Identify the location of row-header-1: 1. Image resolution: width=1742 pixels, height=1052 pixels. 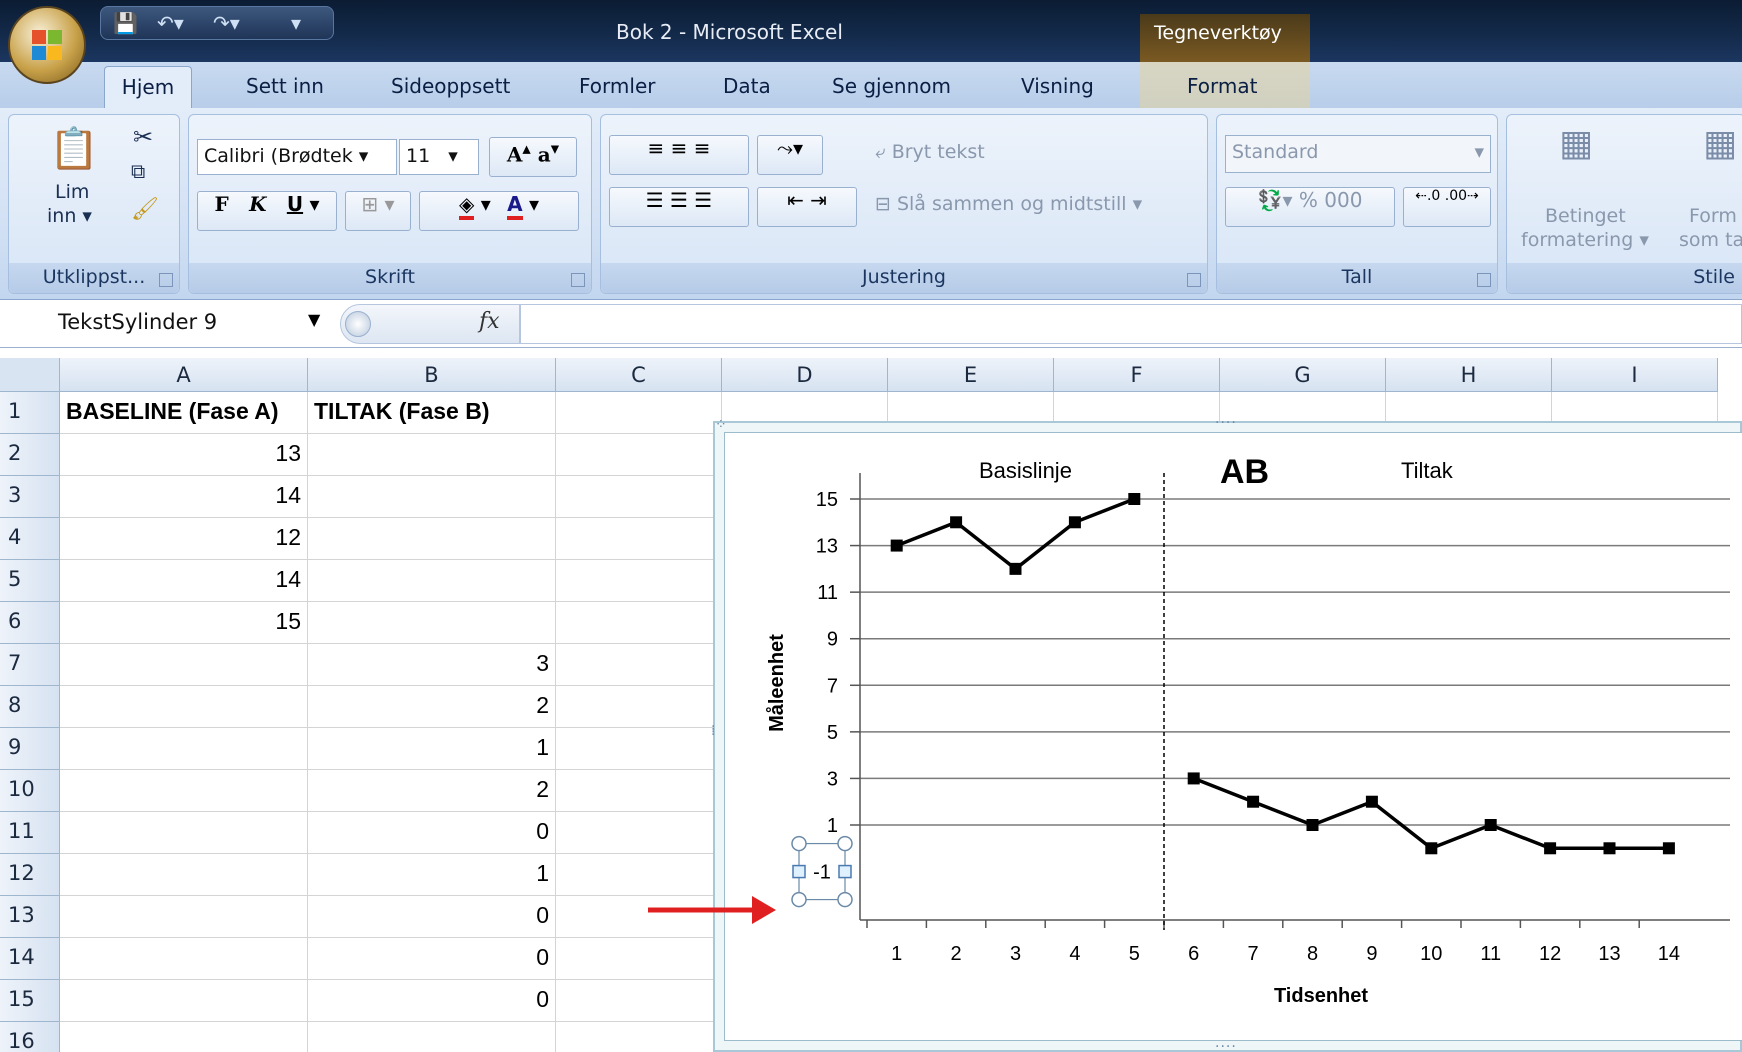
(30, 413).